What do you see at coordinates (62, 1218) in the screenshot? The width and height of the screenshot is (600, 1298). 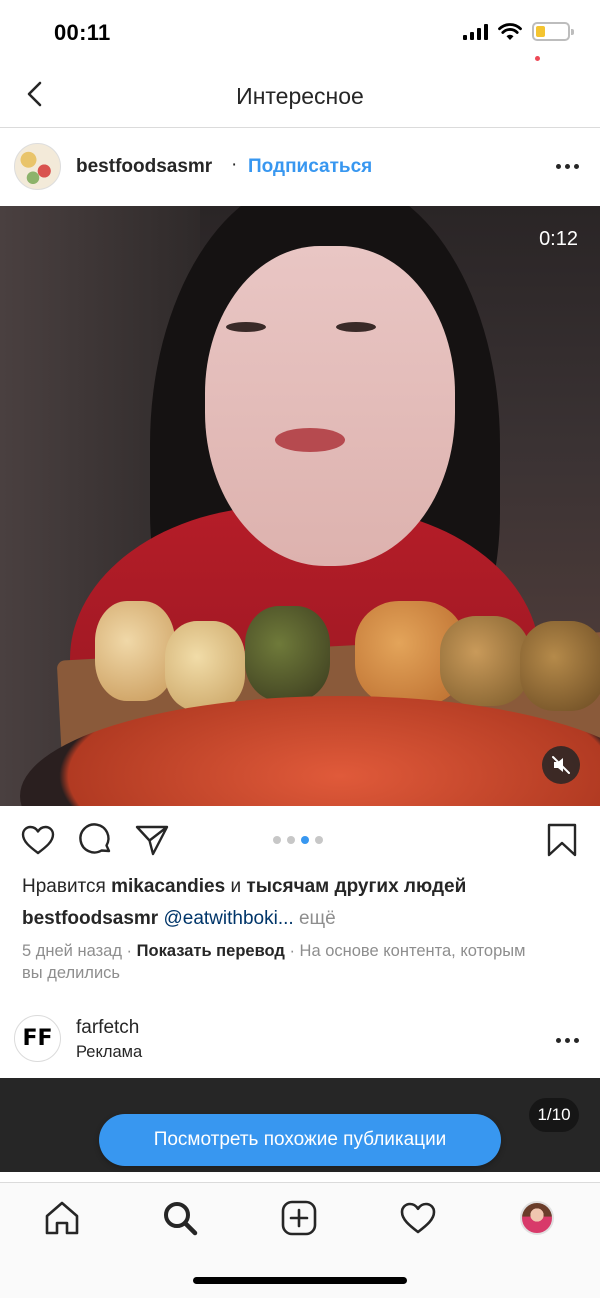 I see `home-icon` at bounding box center [62, 1218].